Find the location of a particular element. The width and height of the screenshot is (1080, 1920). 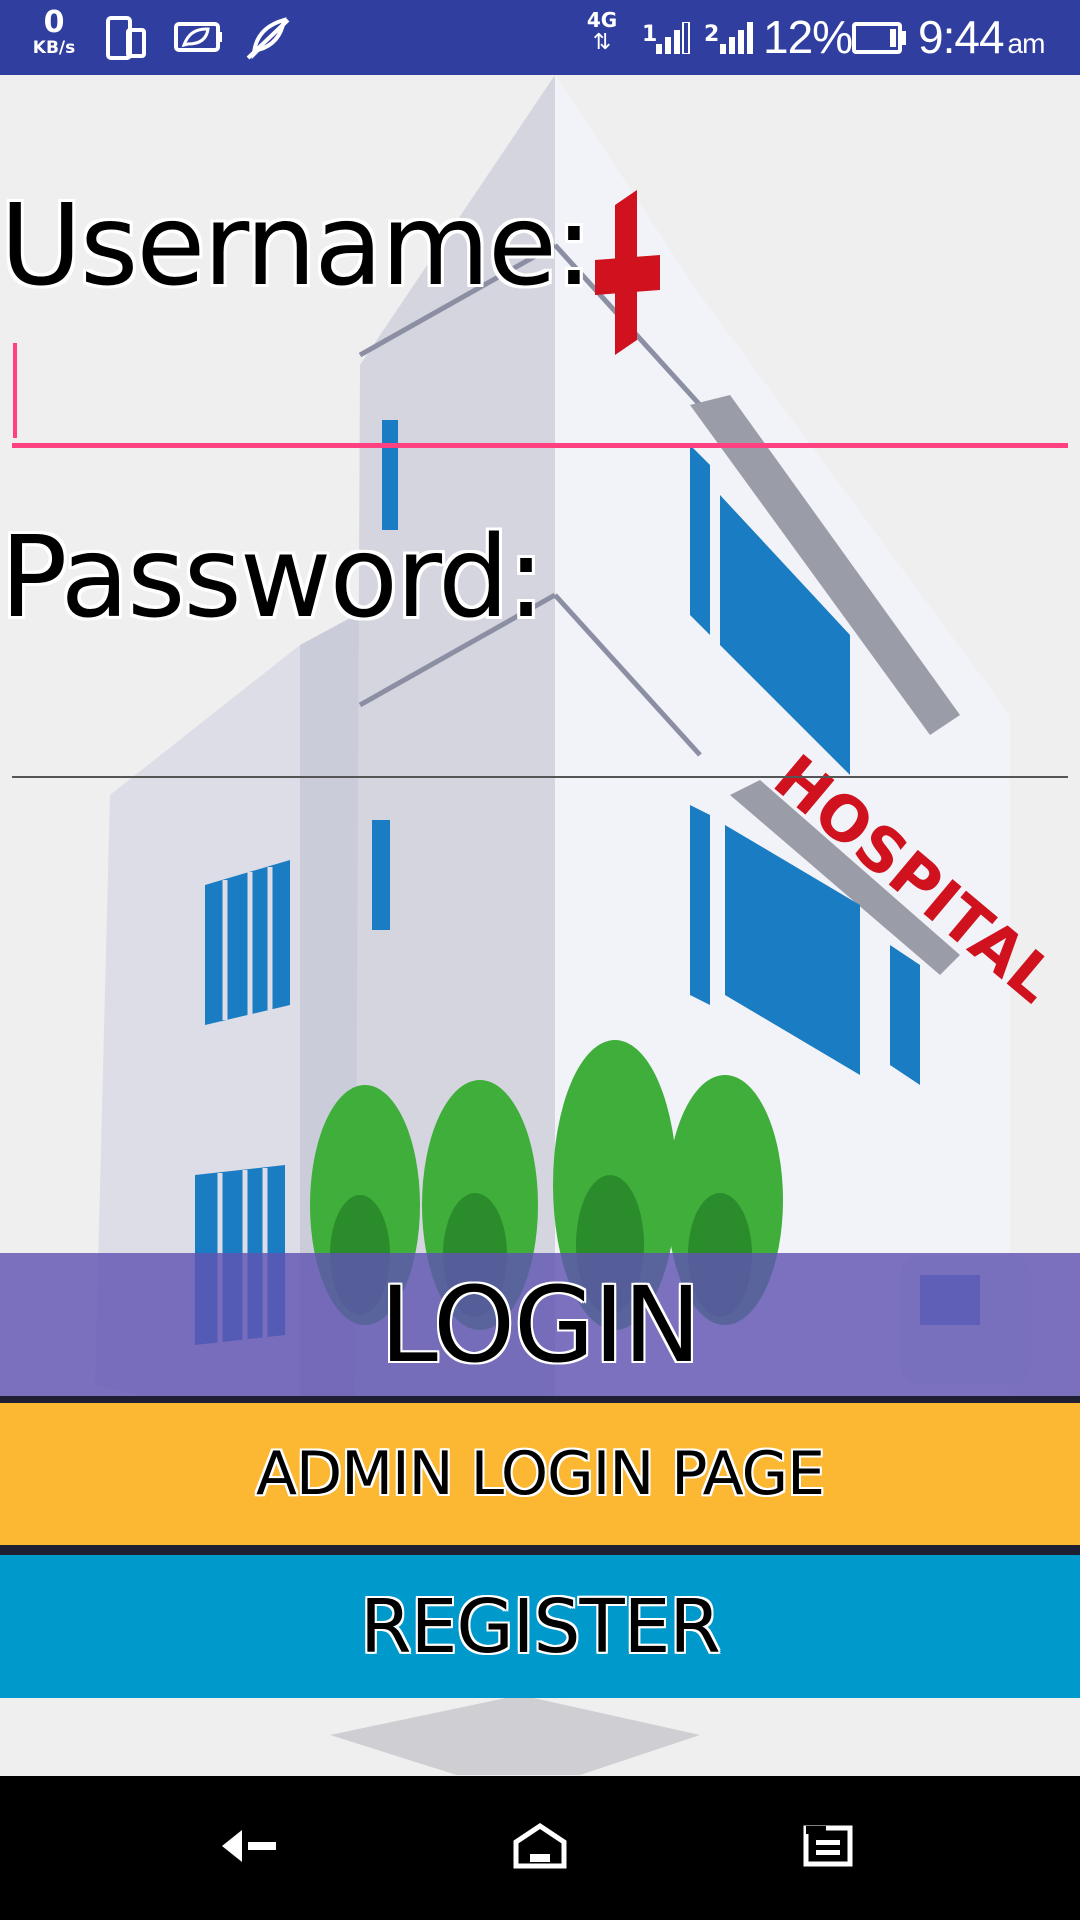

network-speed-unit: KB/s is located at coordinates (54, 48).